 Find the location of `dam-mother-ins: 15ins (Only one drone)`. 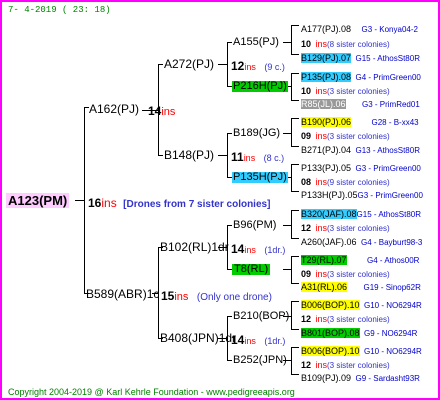

dam-mother-ins: 15ins (Only one drone) is located at coordinates (216, 296).